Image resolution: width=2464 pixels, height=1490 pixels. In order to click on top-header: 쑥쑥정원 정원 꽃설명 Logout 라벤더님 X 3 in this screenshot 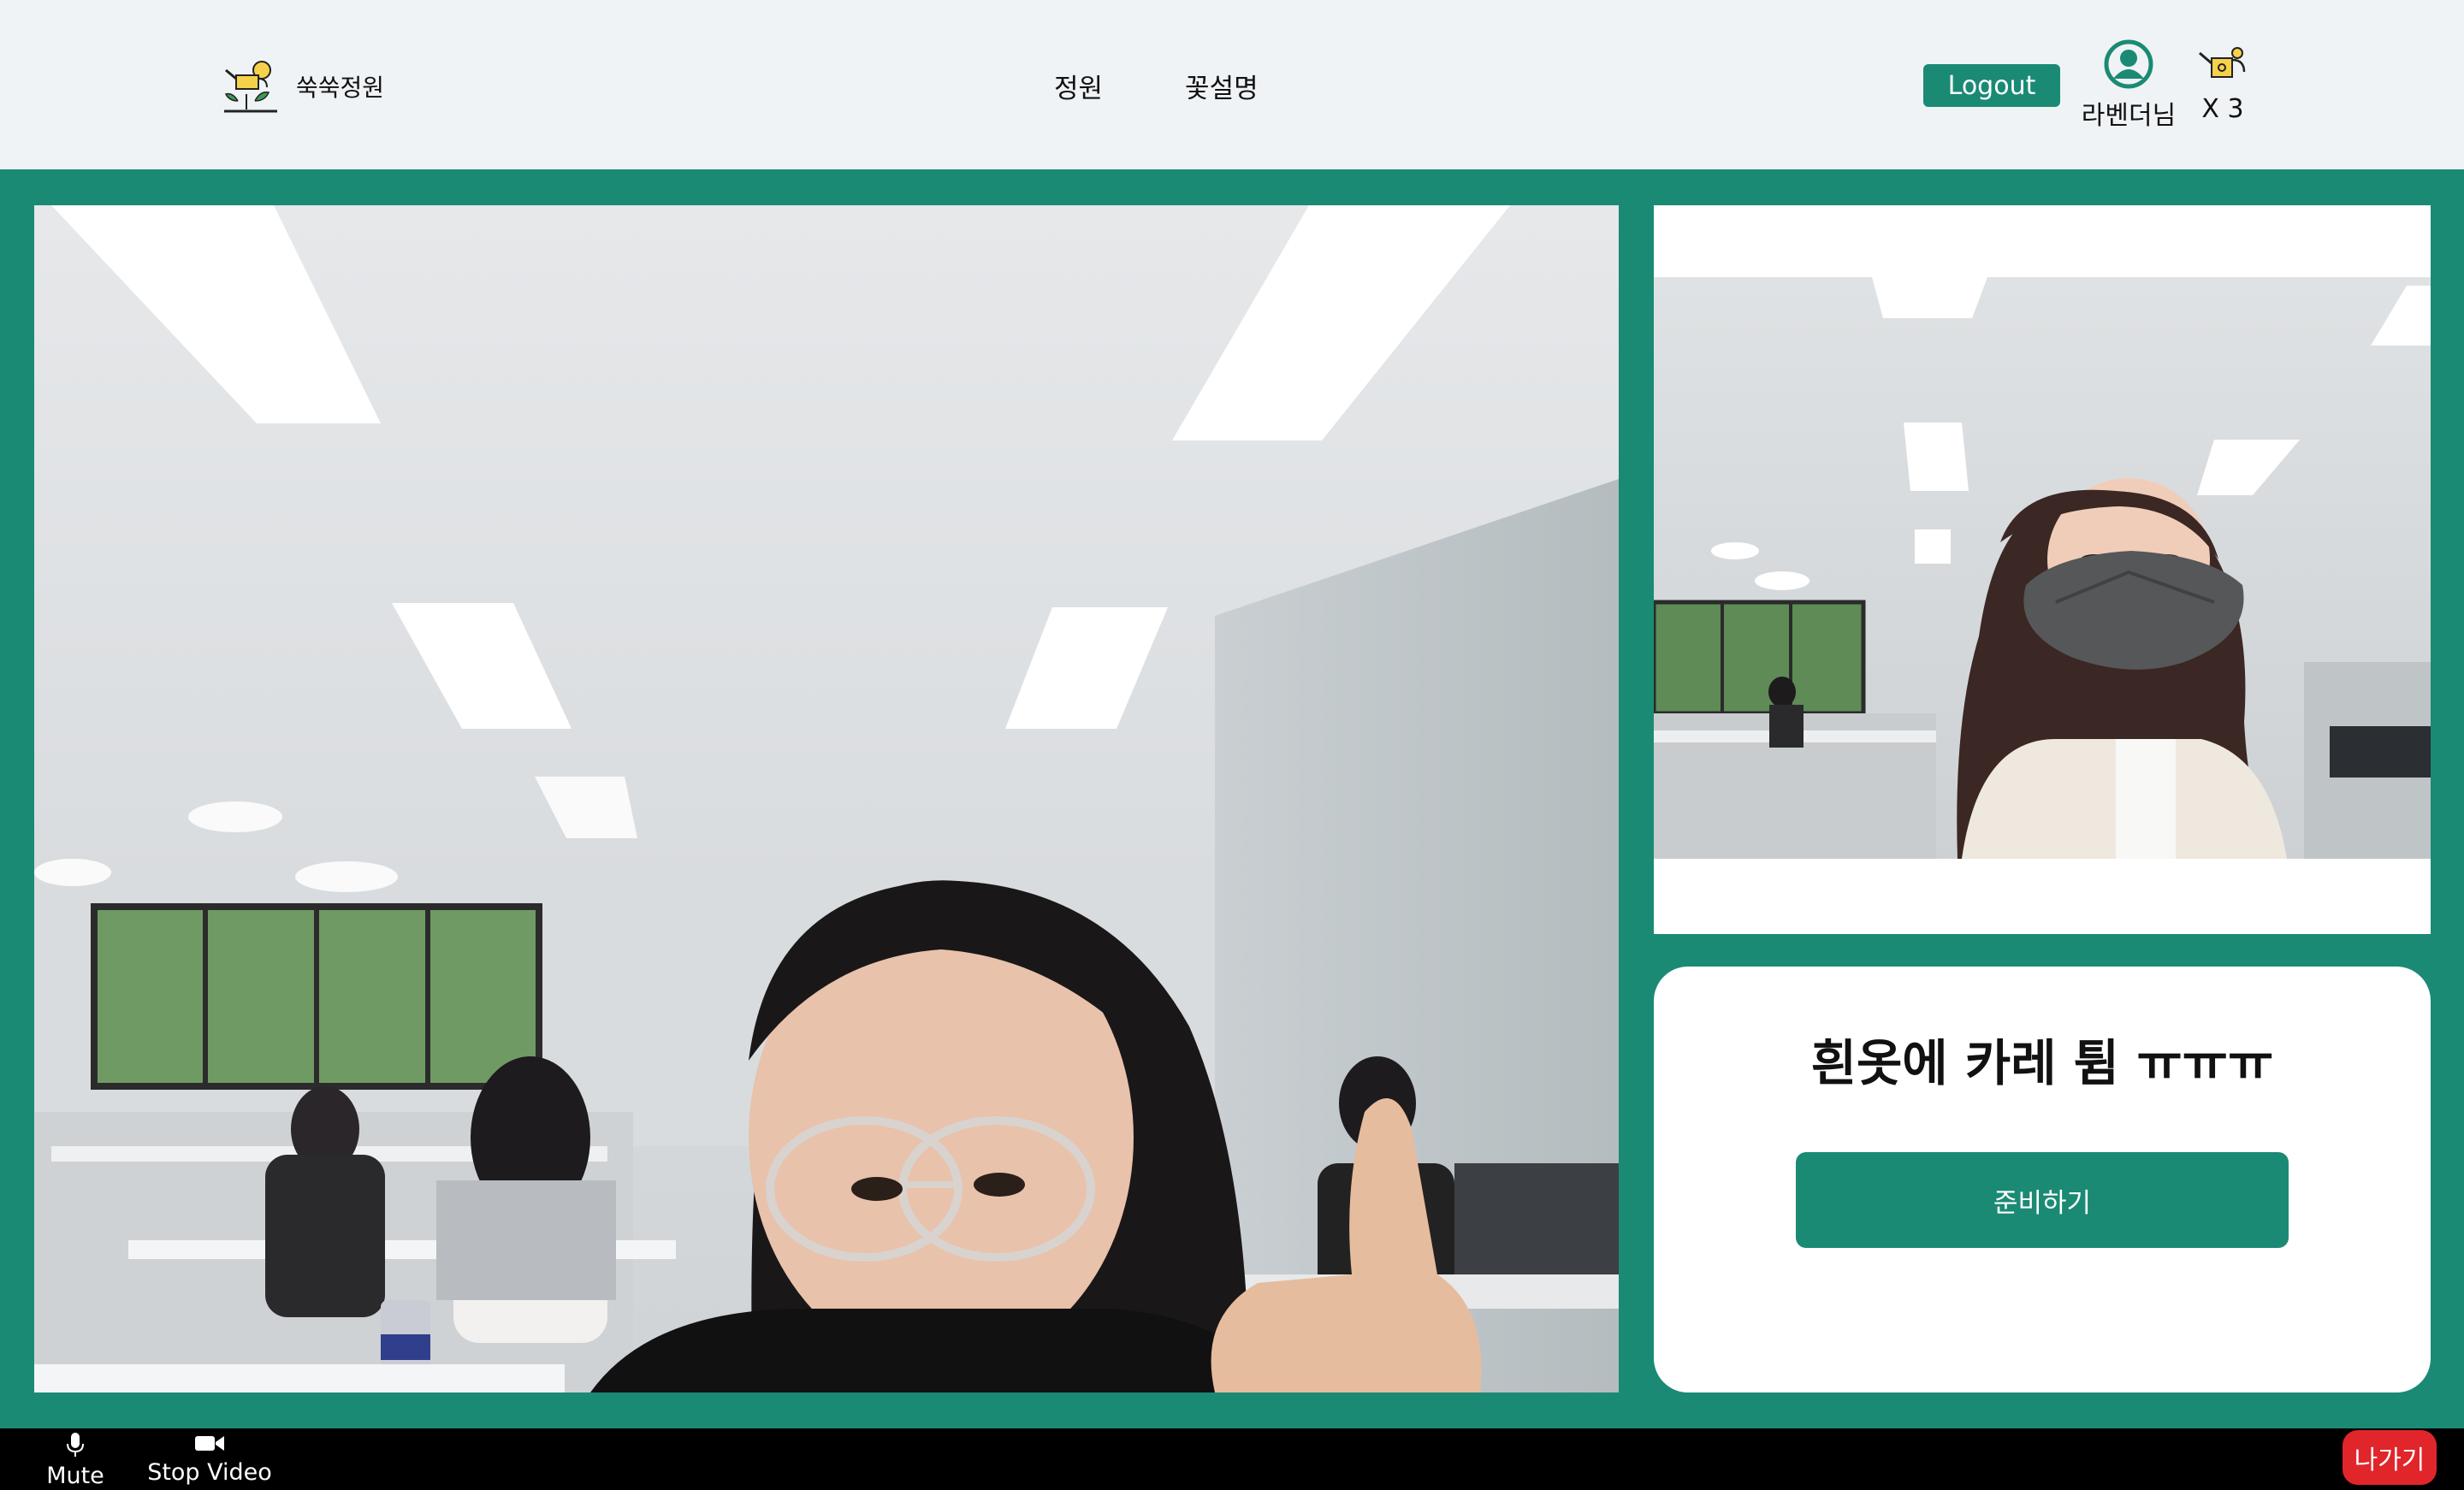, I will do `click(1232, 85)`.